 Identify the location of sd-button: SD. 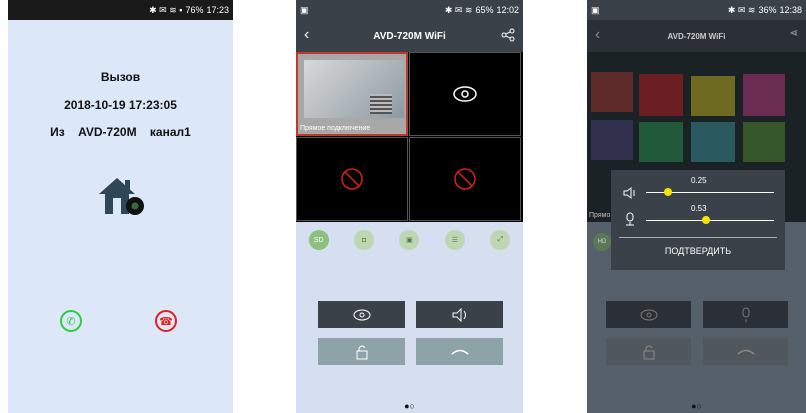
(318, 240).